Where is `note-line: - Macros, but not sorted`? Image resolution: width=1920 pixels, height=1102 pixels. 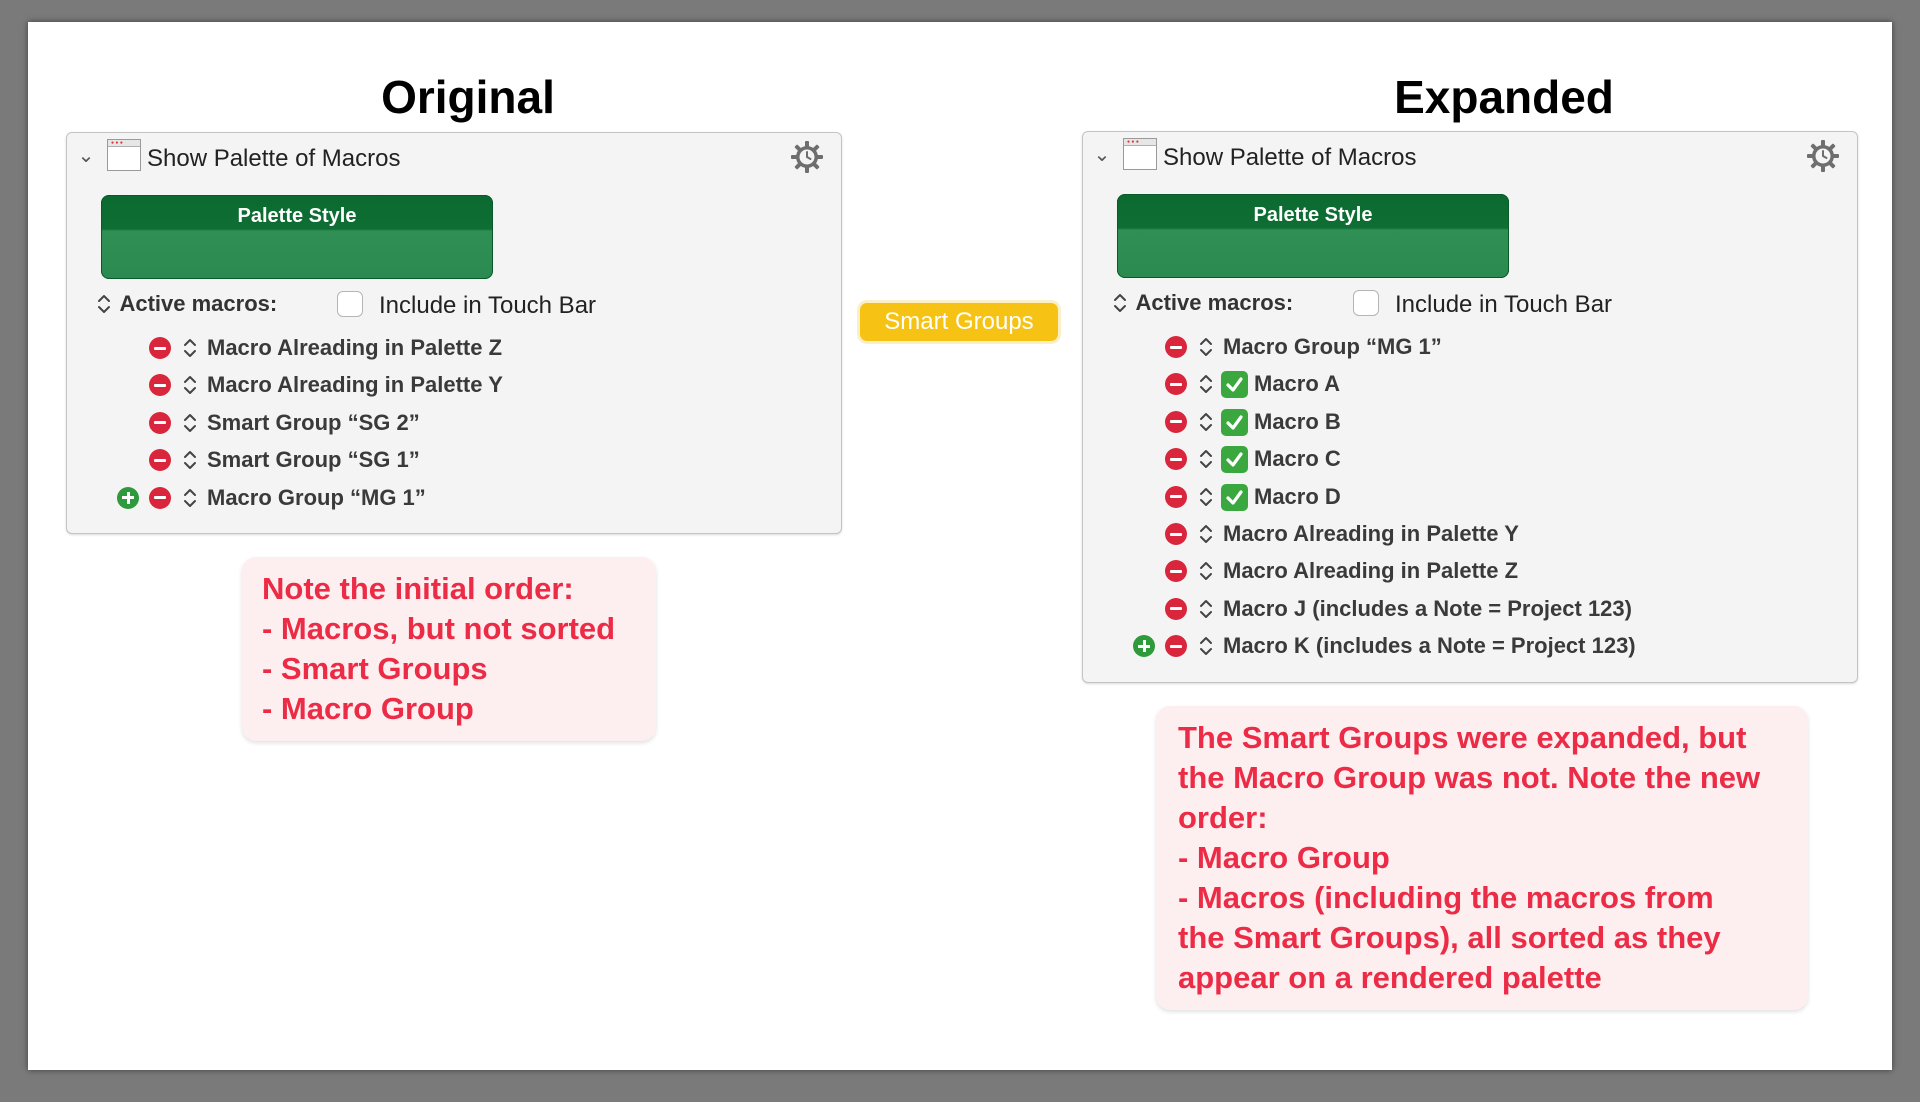
note-line: - Macros, but not sorted is located at coordinates (439, 628).